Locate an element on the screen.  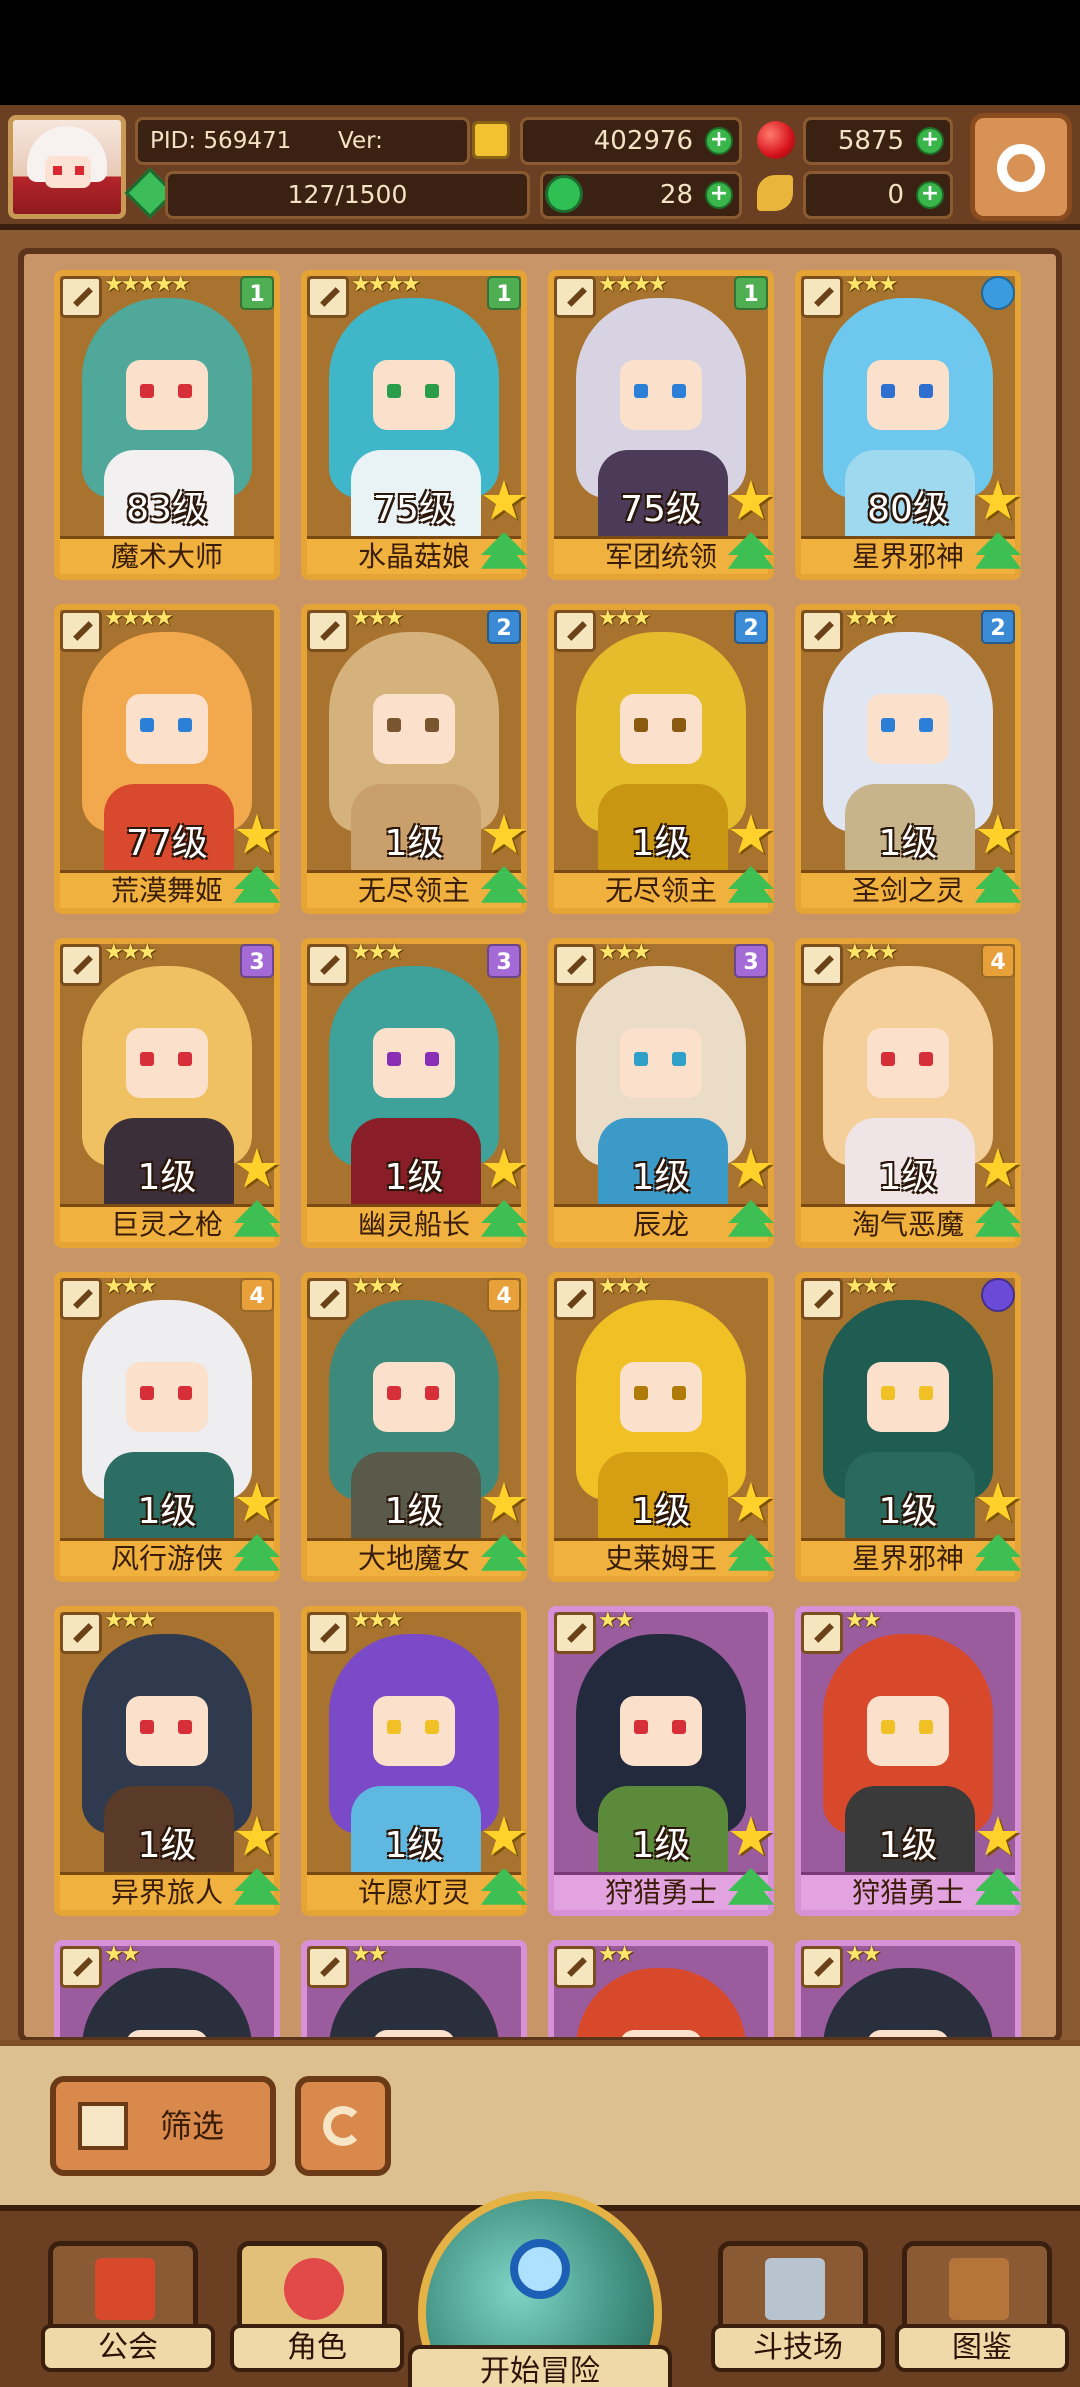
nav-character-label: 角色 is located at coordinates (317, 2348).